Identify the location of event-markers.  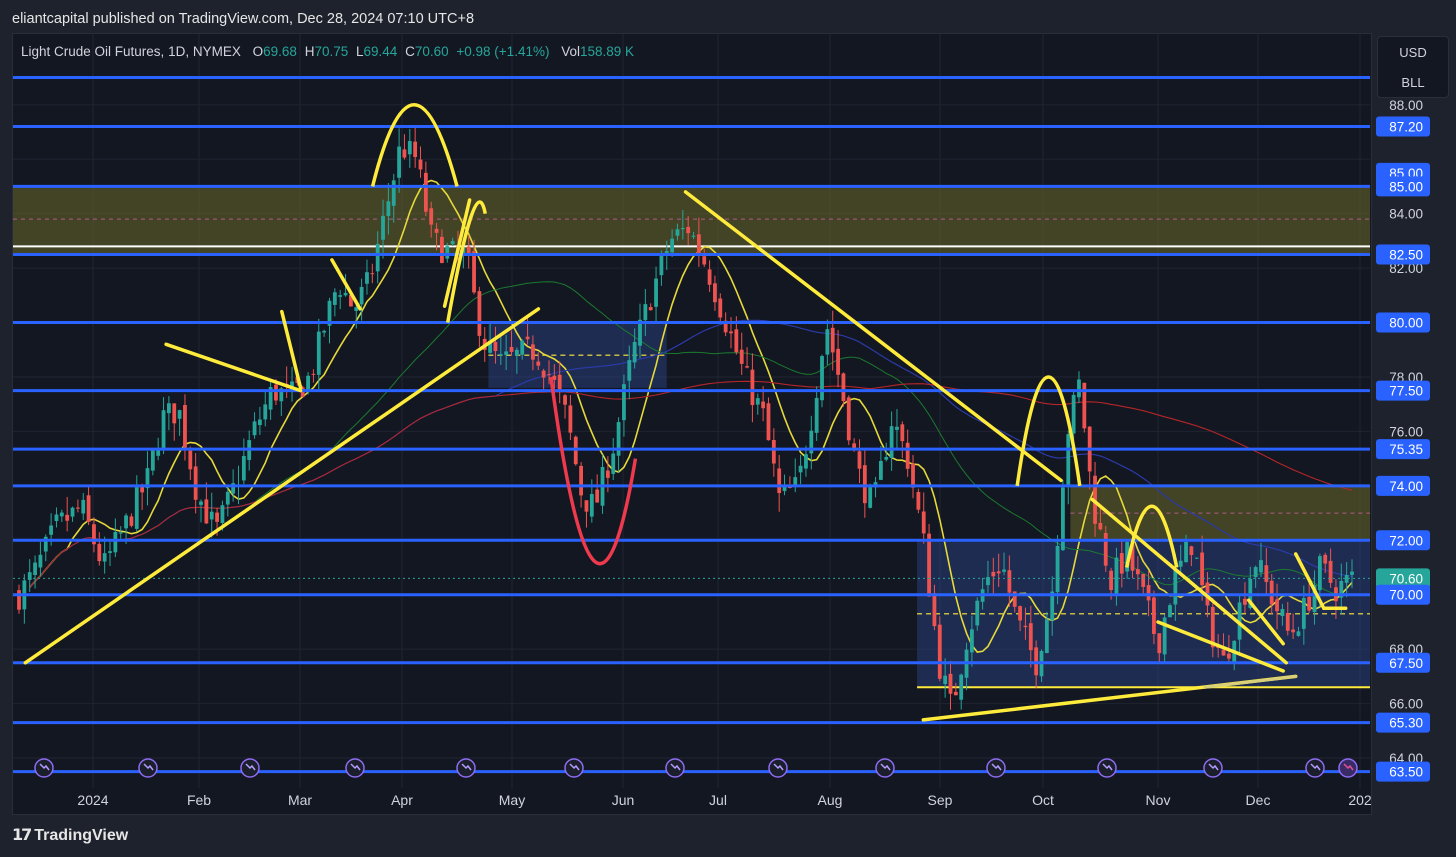
(696, 768).